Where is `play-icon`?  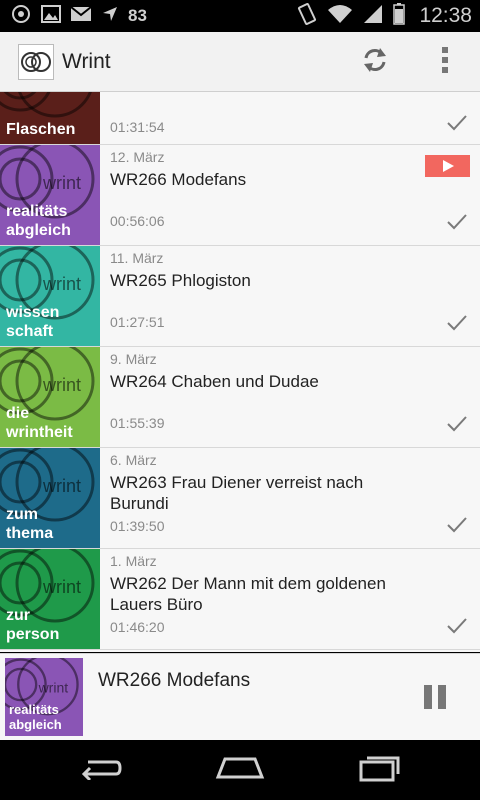 play-icon is located at coordinates (448, 166).